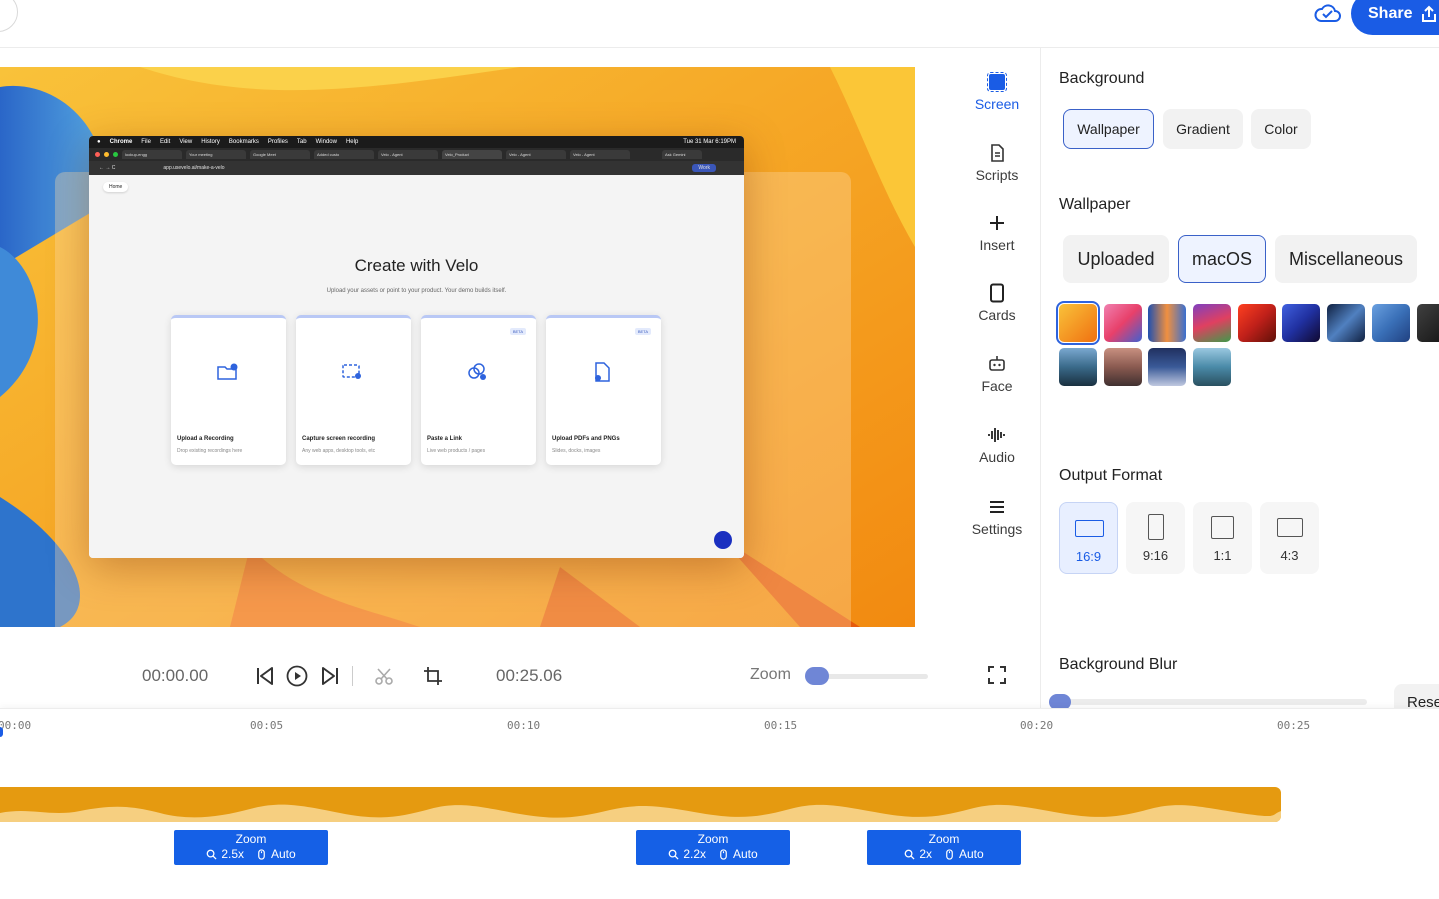 This screenshot has height=899, width=1439. What do you see at coordinates (997, 245) in the screenshot?
I see `rail-label: Insert` at bounding box center [997, 245].